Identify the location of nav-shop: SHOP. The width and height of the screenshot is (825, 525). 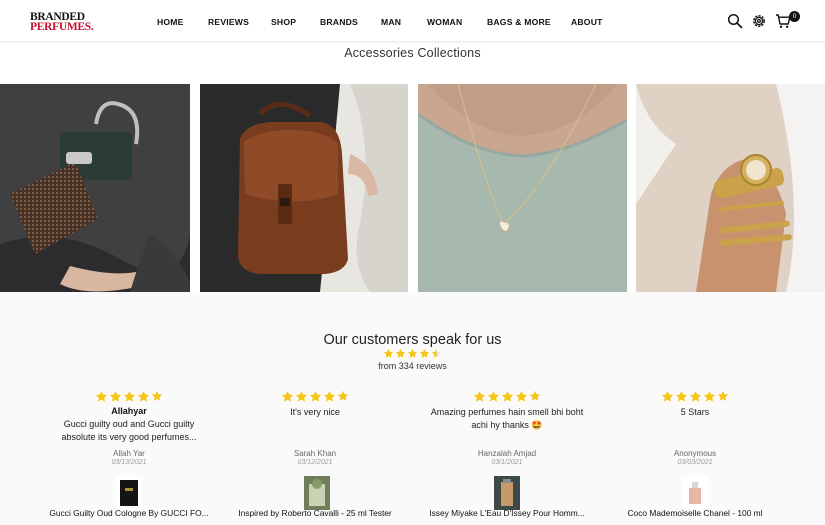
(283, 22).